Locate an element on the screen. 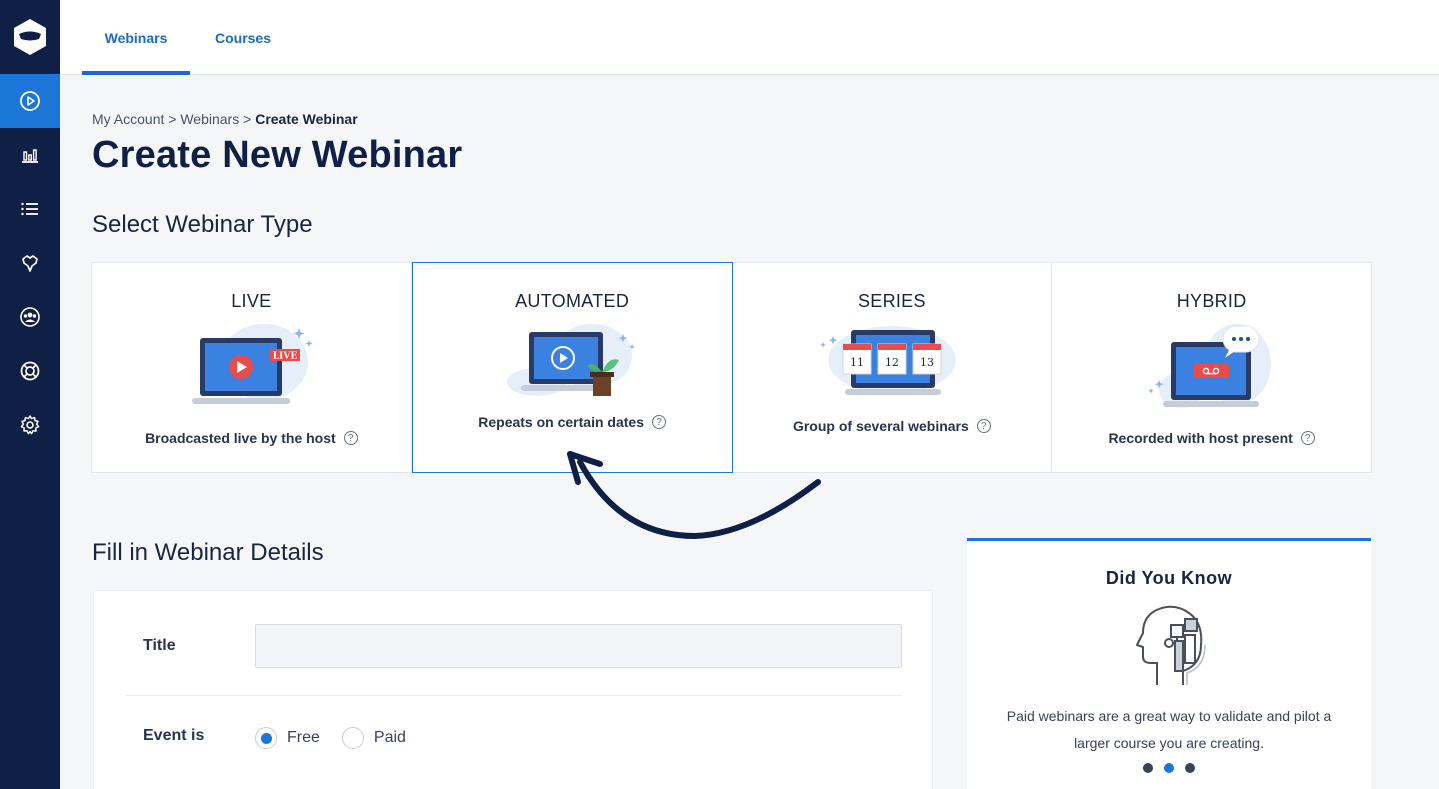  top-tab-bar: Webinars Courses is located at coordinates (749, 37).